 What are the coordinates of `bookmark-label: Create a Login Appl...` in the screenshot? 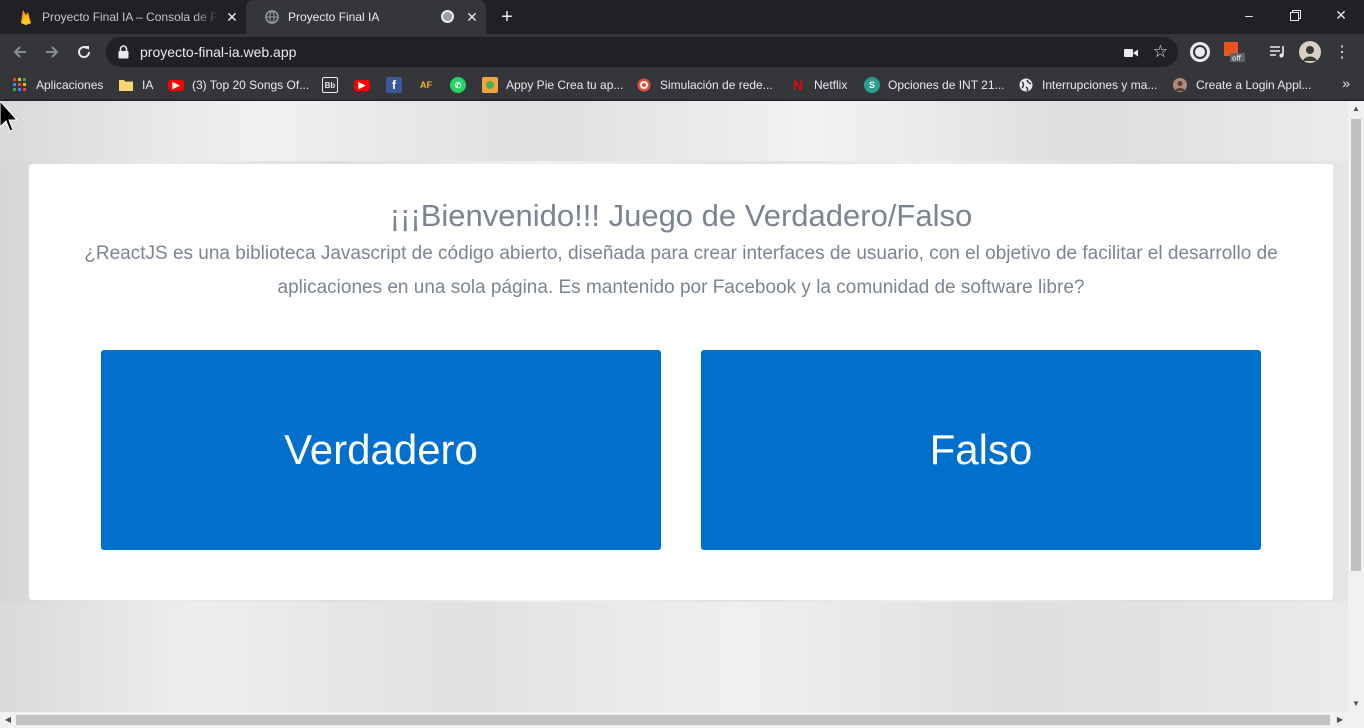 It's located at (1254, 85).